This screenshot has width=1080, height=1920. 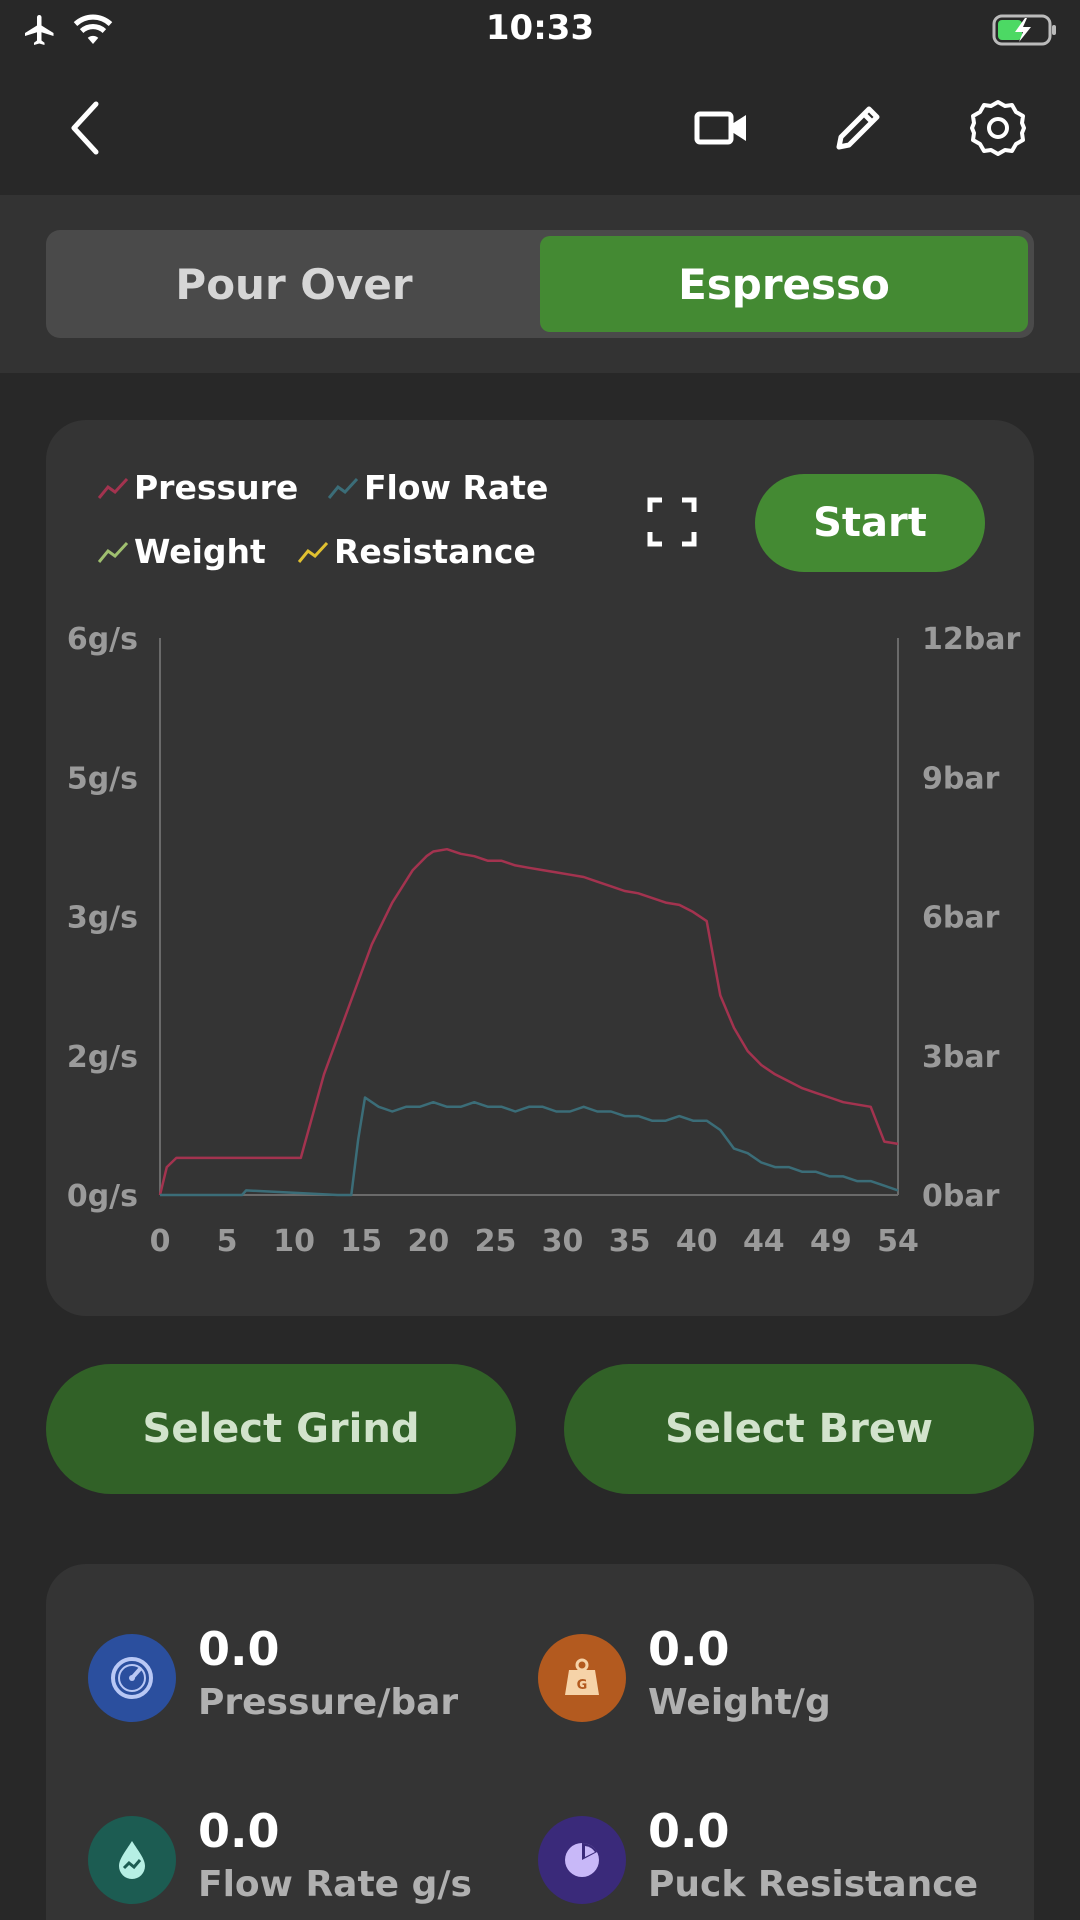 I want to click on pressure-label: Pressure/bar, so click(x=328, y=1702).